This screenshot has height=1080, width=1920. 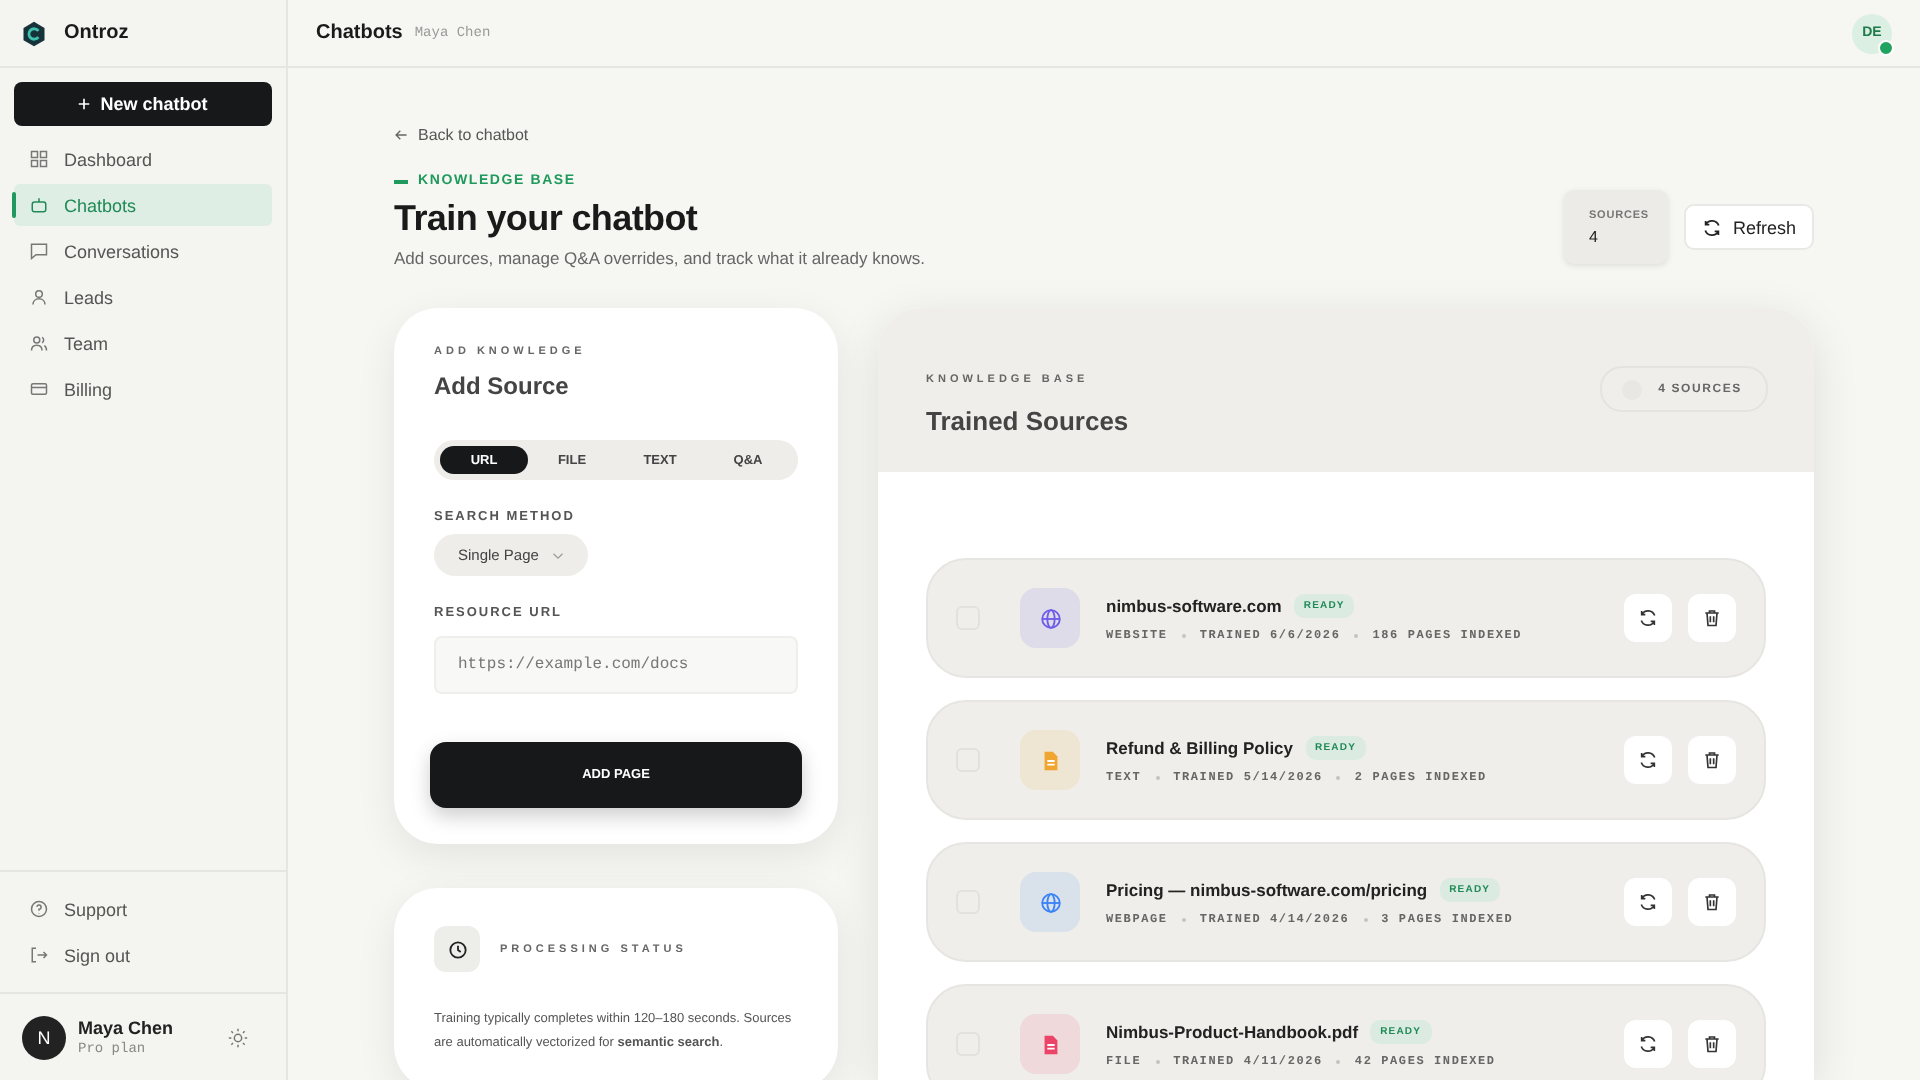 What do you see at coordinates (660, 135) in the screenshot?
I see `back-link: Back to chatbot` at bounding box center [660, 135].